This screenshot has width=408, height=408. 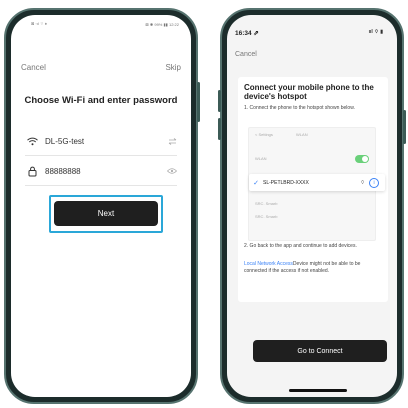 What do you see at coordinates (63, 171) in the screenshot?
I see `password-value: 88888888` at bounding box center [63, 171].